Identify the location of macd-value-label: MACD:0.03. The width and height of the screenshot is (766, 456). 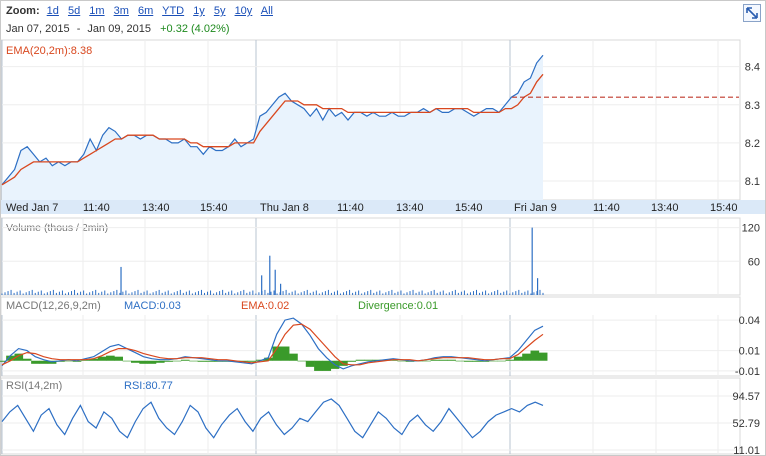
(152, 306).